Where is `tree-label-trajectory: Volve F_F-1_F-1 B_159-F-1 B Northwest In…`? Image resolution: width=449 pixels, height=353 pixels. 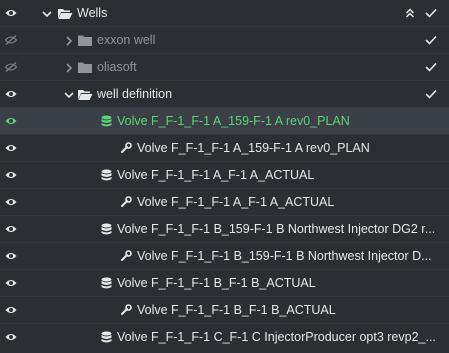
tree-label-trajectory: Volve F_F-1_F-1 B_159-F-1 B Northwest In… is located at coordinates (284, 256).